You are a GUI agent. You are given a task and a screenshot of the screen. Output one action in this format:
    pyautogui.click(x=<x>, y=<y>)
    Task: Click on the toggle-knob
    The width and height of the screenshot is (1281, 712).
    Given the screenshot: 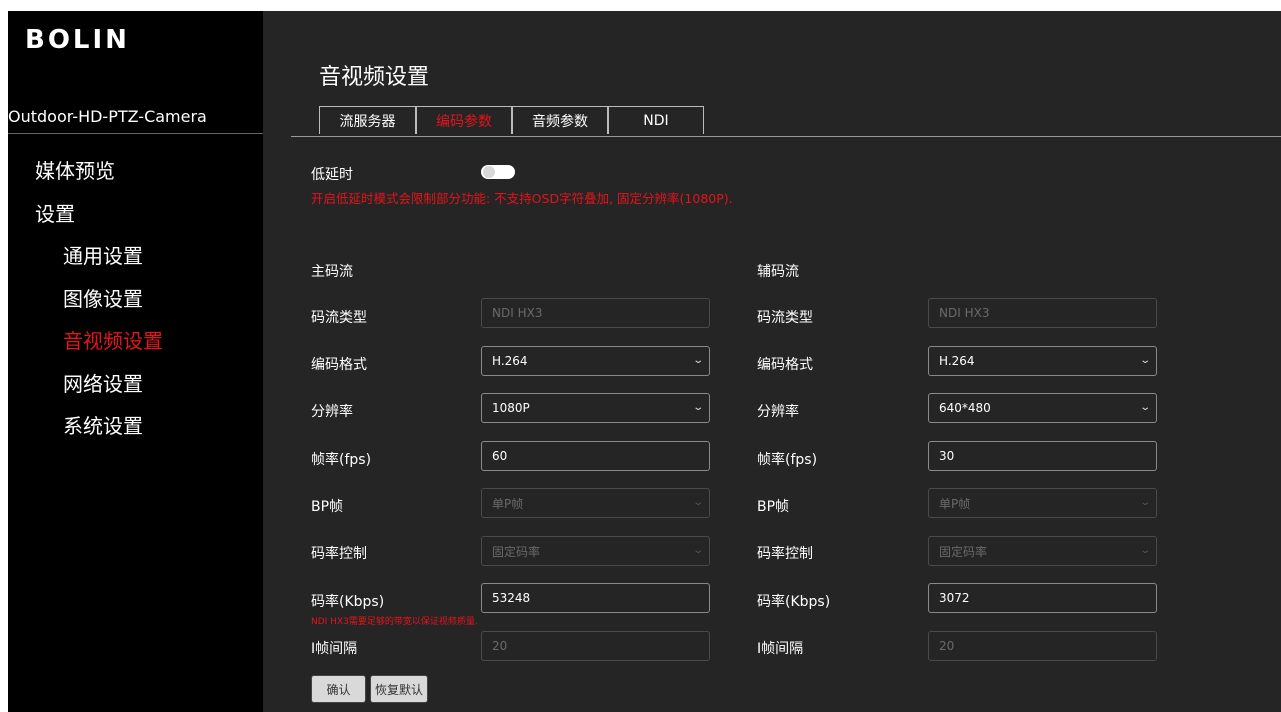 What is the action you would take?
    pyautogui.click(x=489, y=172)
    